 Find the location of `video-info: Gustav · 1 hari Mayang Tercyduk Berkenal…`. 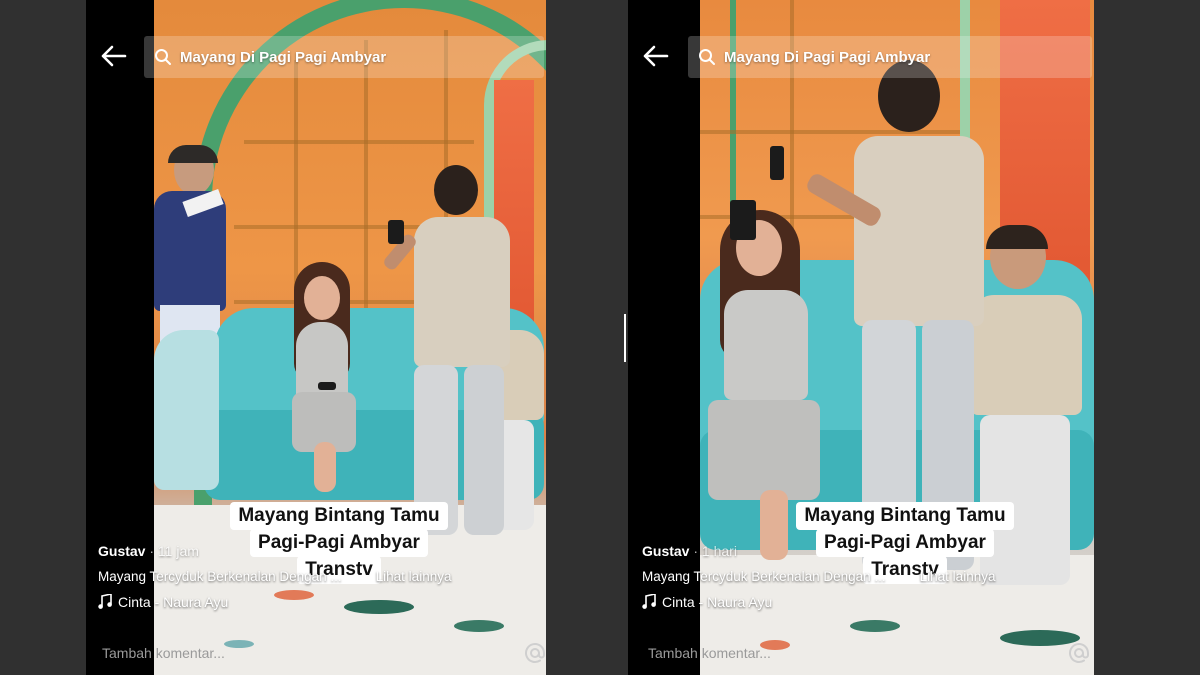

video-info: Gustav · 1 hari Mayang Tercyduk Berkenal… is located at coordinates (818, 576).